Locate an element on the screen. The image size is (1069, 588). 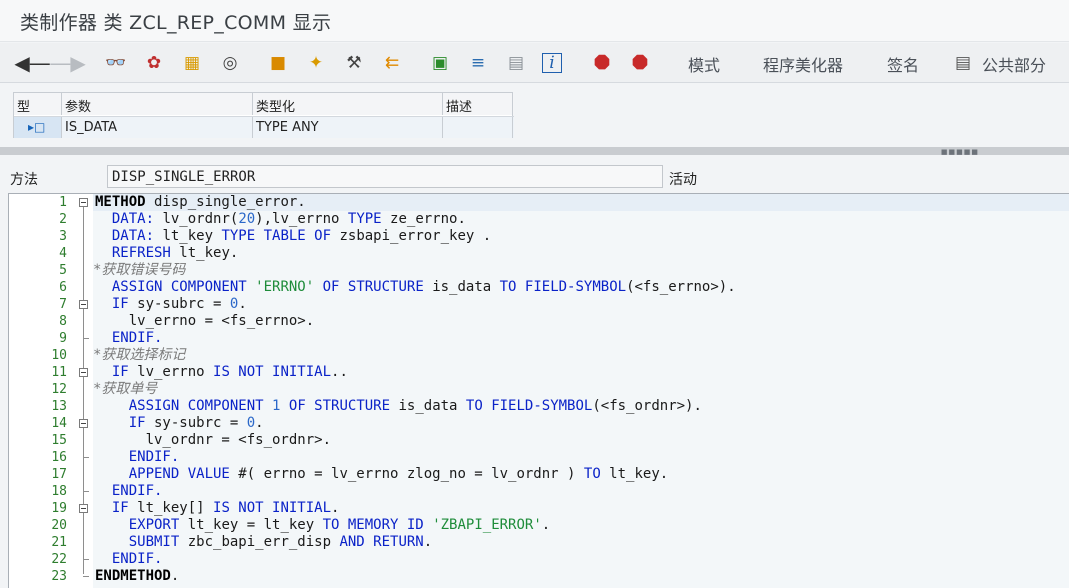
param-desc-cell is located at coordinates (478, 127).